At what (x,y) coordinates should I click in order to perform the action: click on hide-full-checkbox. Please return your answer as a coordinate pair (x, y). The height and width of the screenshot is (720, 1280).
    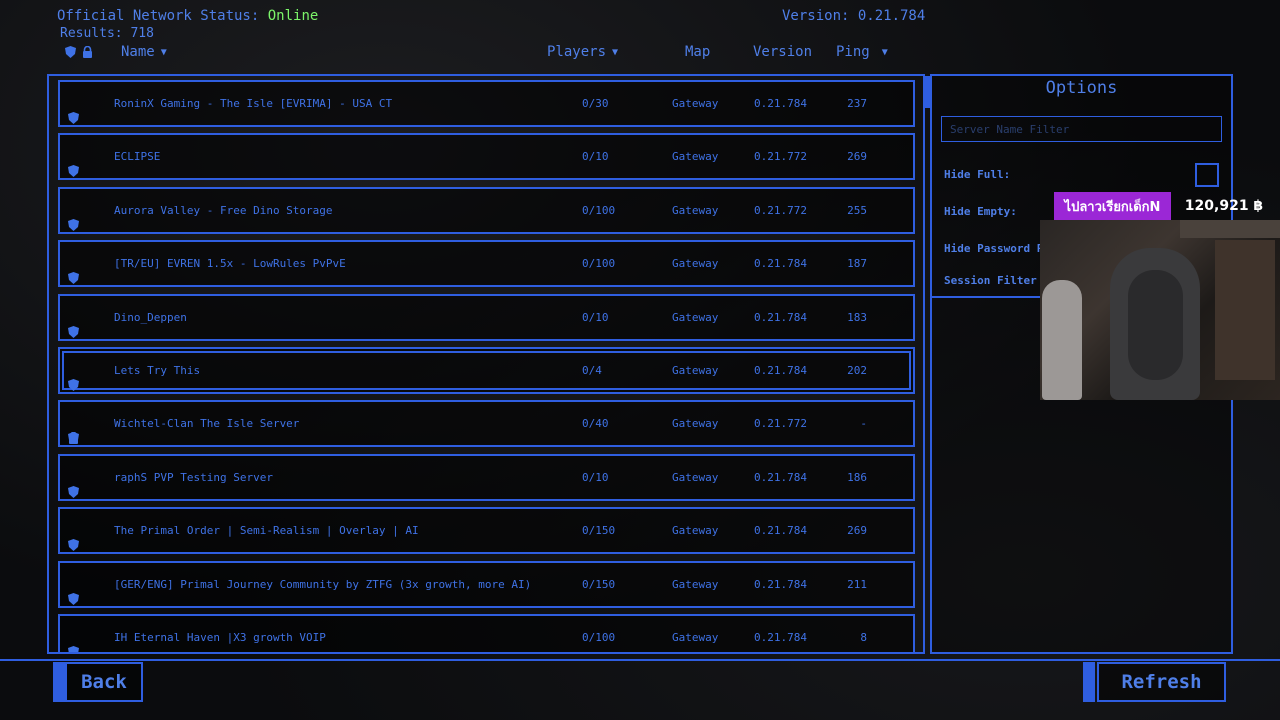
    Looking at the image, I should click on (1207, 175).